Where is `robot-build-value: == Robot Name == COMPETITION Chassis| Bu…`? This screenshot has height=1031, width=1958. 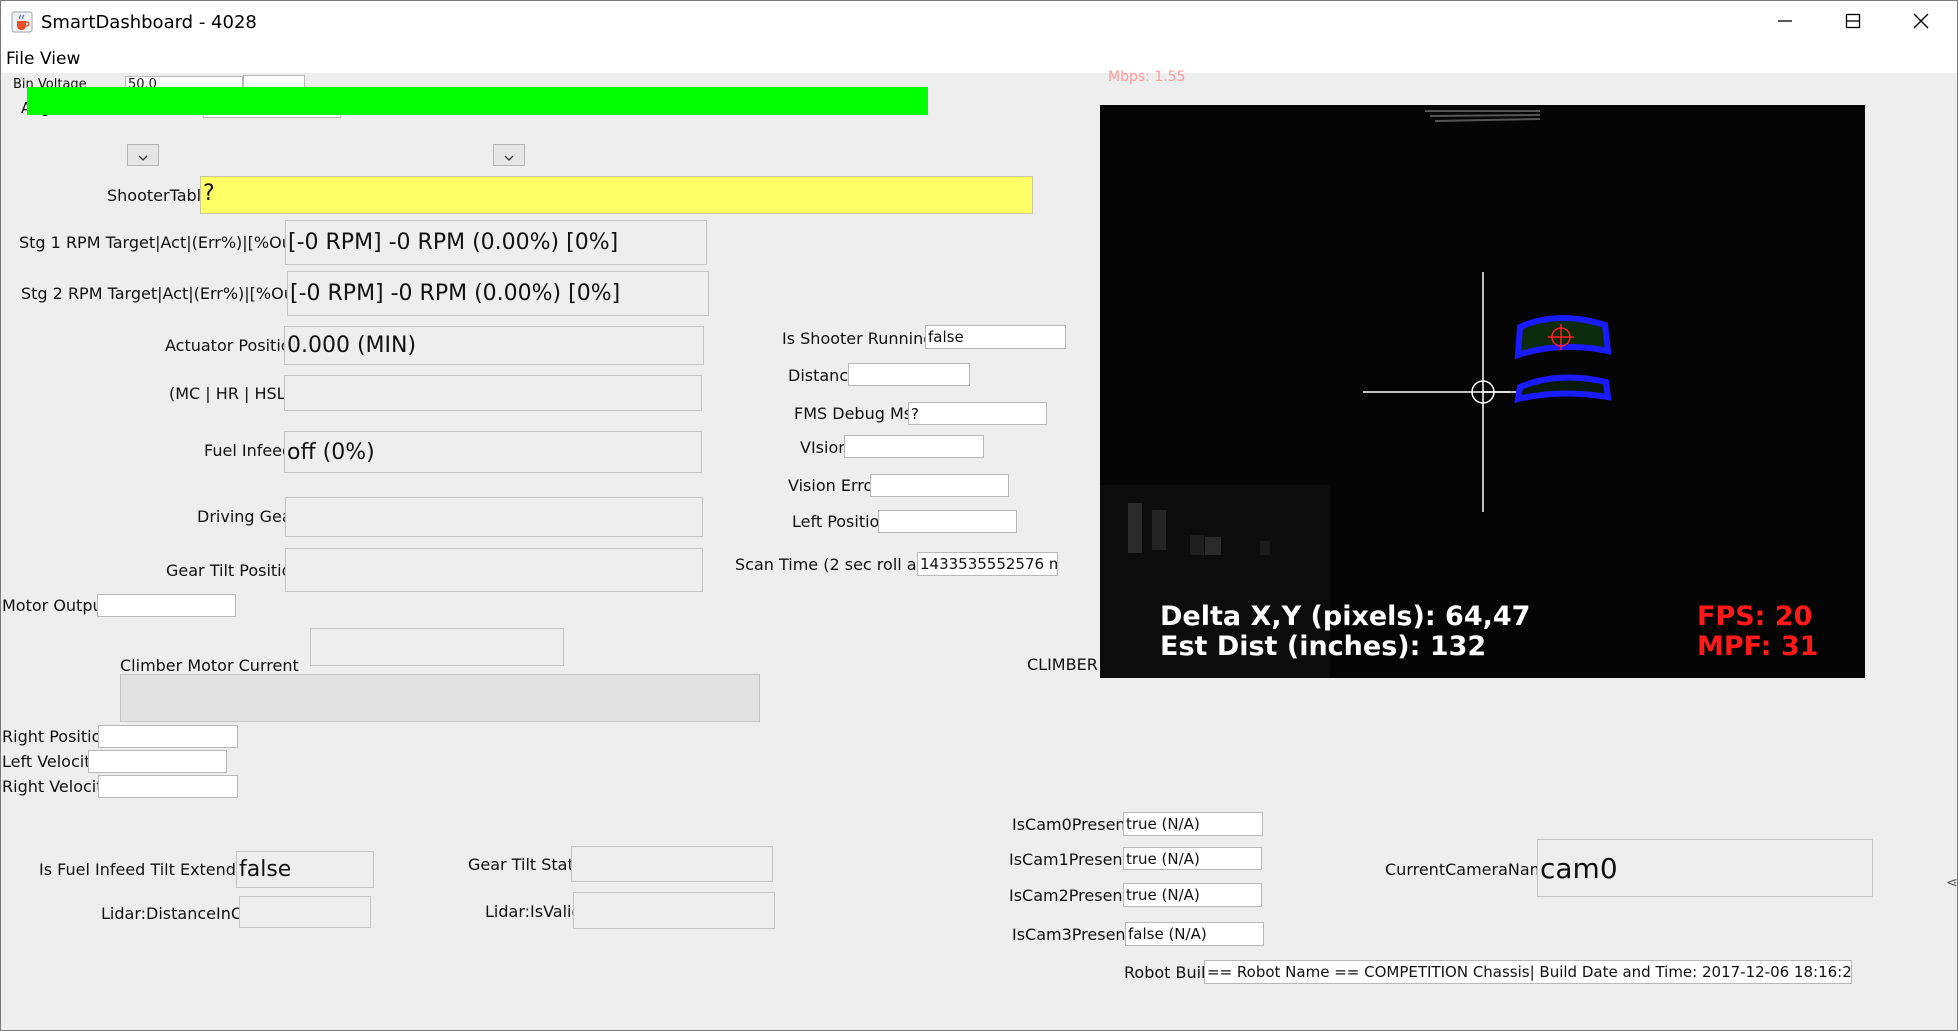 robot-build-value: == Robot Name == COMPETITION Chassis| Bu… is located at coordinates (1529, 972).